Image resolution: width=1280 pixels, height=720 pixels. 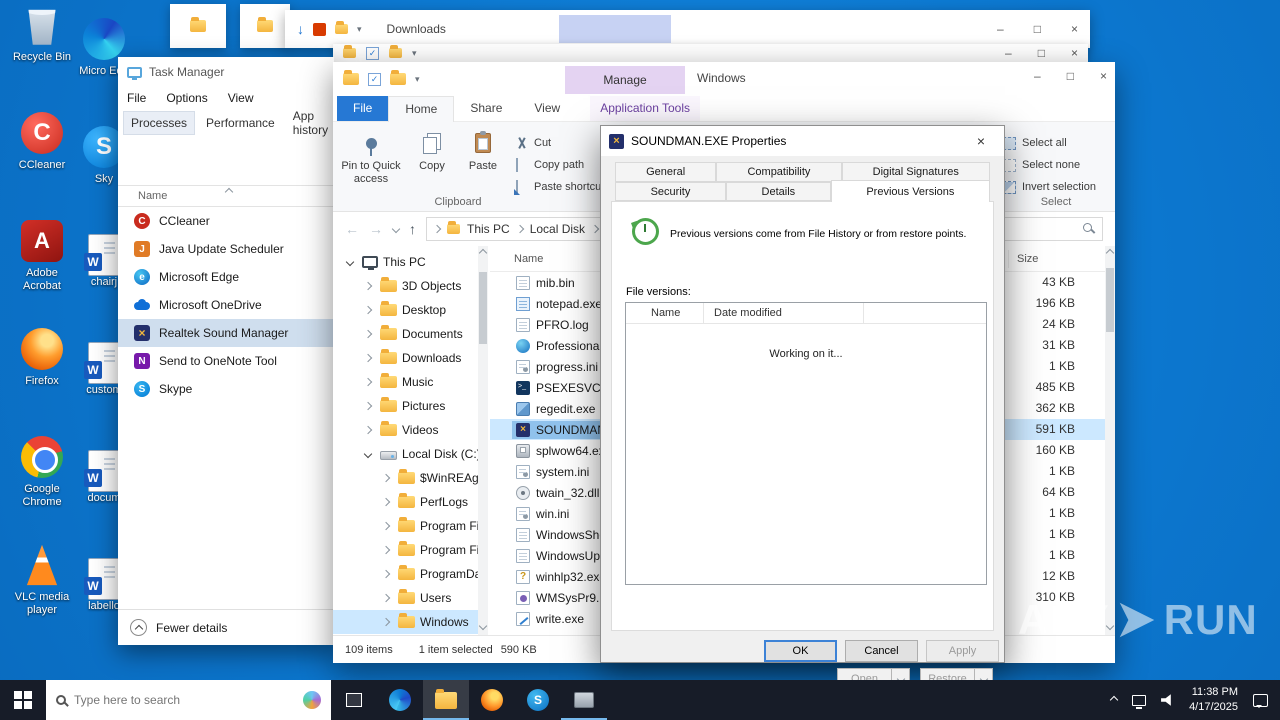 What do you see at coordinates (241, 98) in the screenshot?
I see `menu-view: View` at bounding box center [241, 98].